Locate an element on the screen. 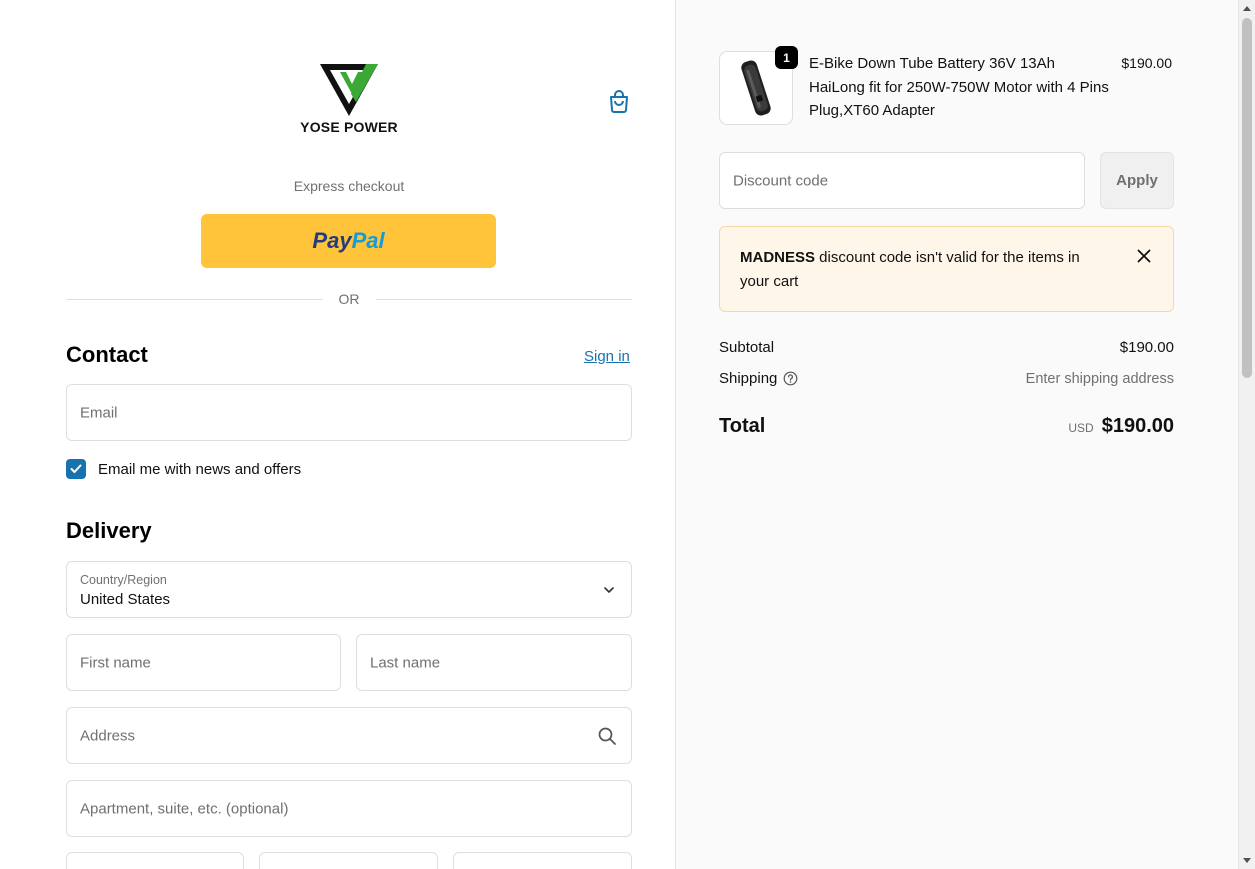 The height and width of the screenshot is (869, 1255). chevron-down-icon is located at coordinates (609, 590).